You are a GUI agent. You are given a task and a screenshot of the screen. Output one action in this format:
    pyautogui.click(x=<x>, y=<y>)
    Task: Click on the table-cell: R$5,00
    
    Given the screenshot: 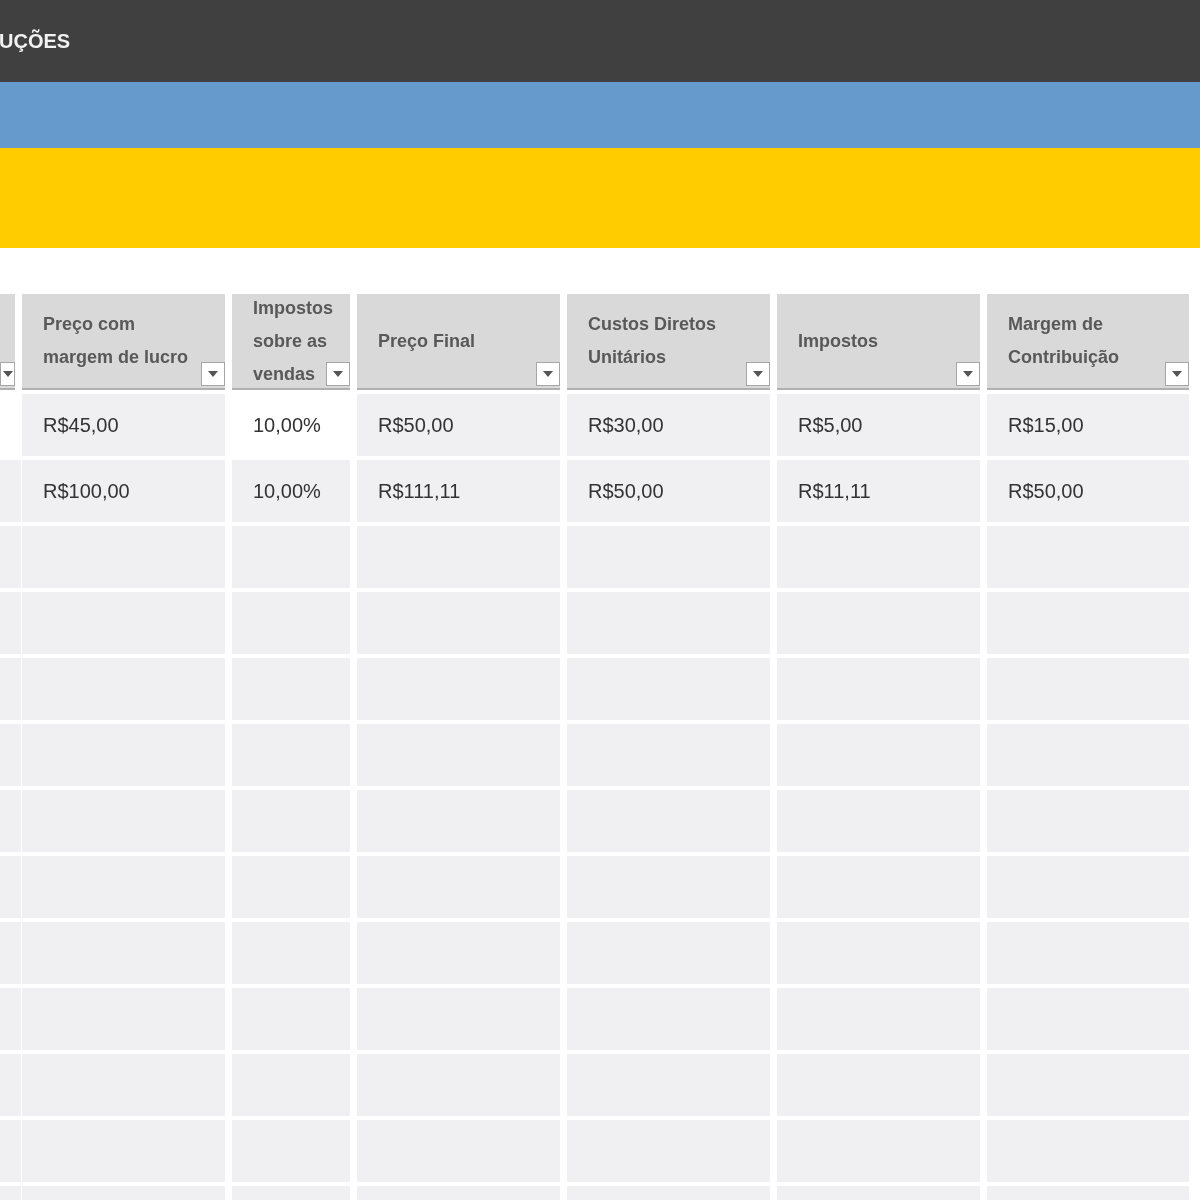 What is the action you would take?
    pyautogui.click(x=878, y=425)
    